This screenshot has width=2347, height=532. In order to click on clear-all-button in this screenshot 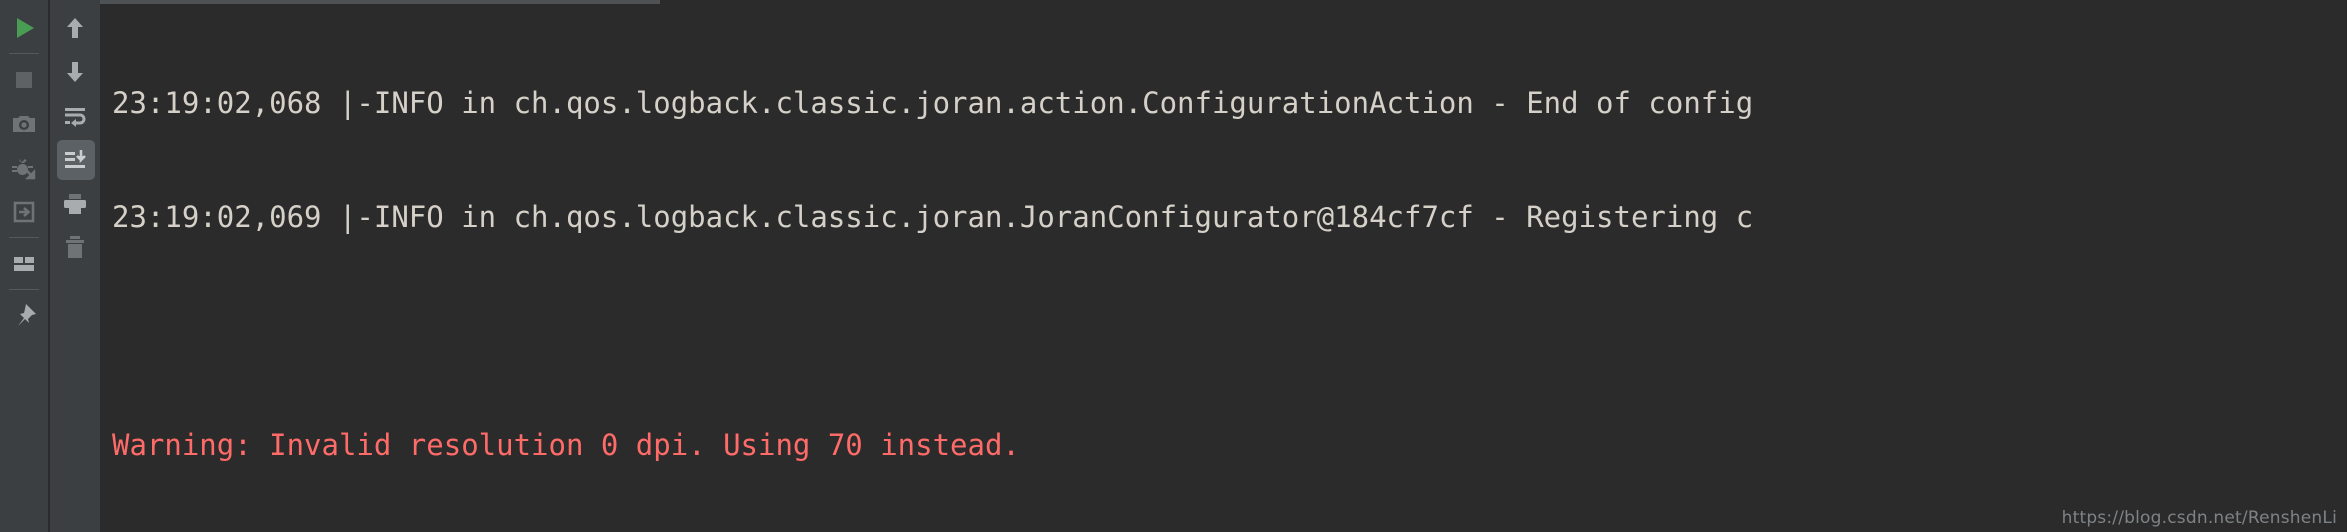, I will do `click(75, 248)`.